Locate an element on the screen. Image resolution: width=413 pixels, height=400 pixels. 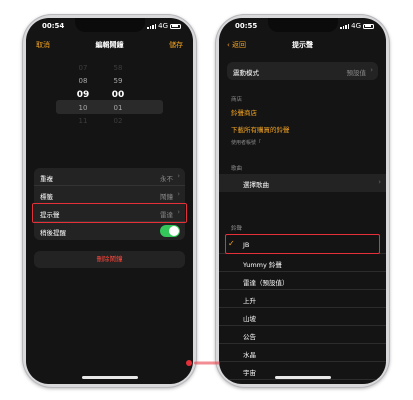
save-button: 儲存 is located at coordinates (176, 45).